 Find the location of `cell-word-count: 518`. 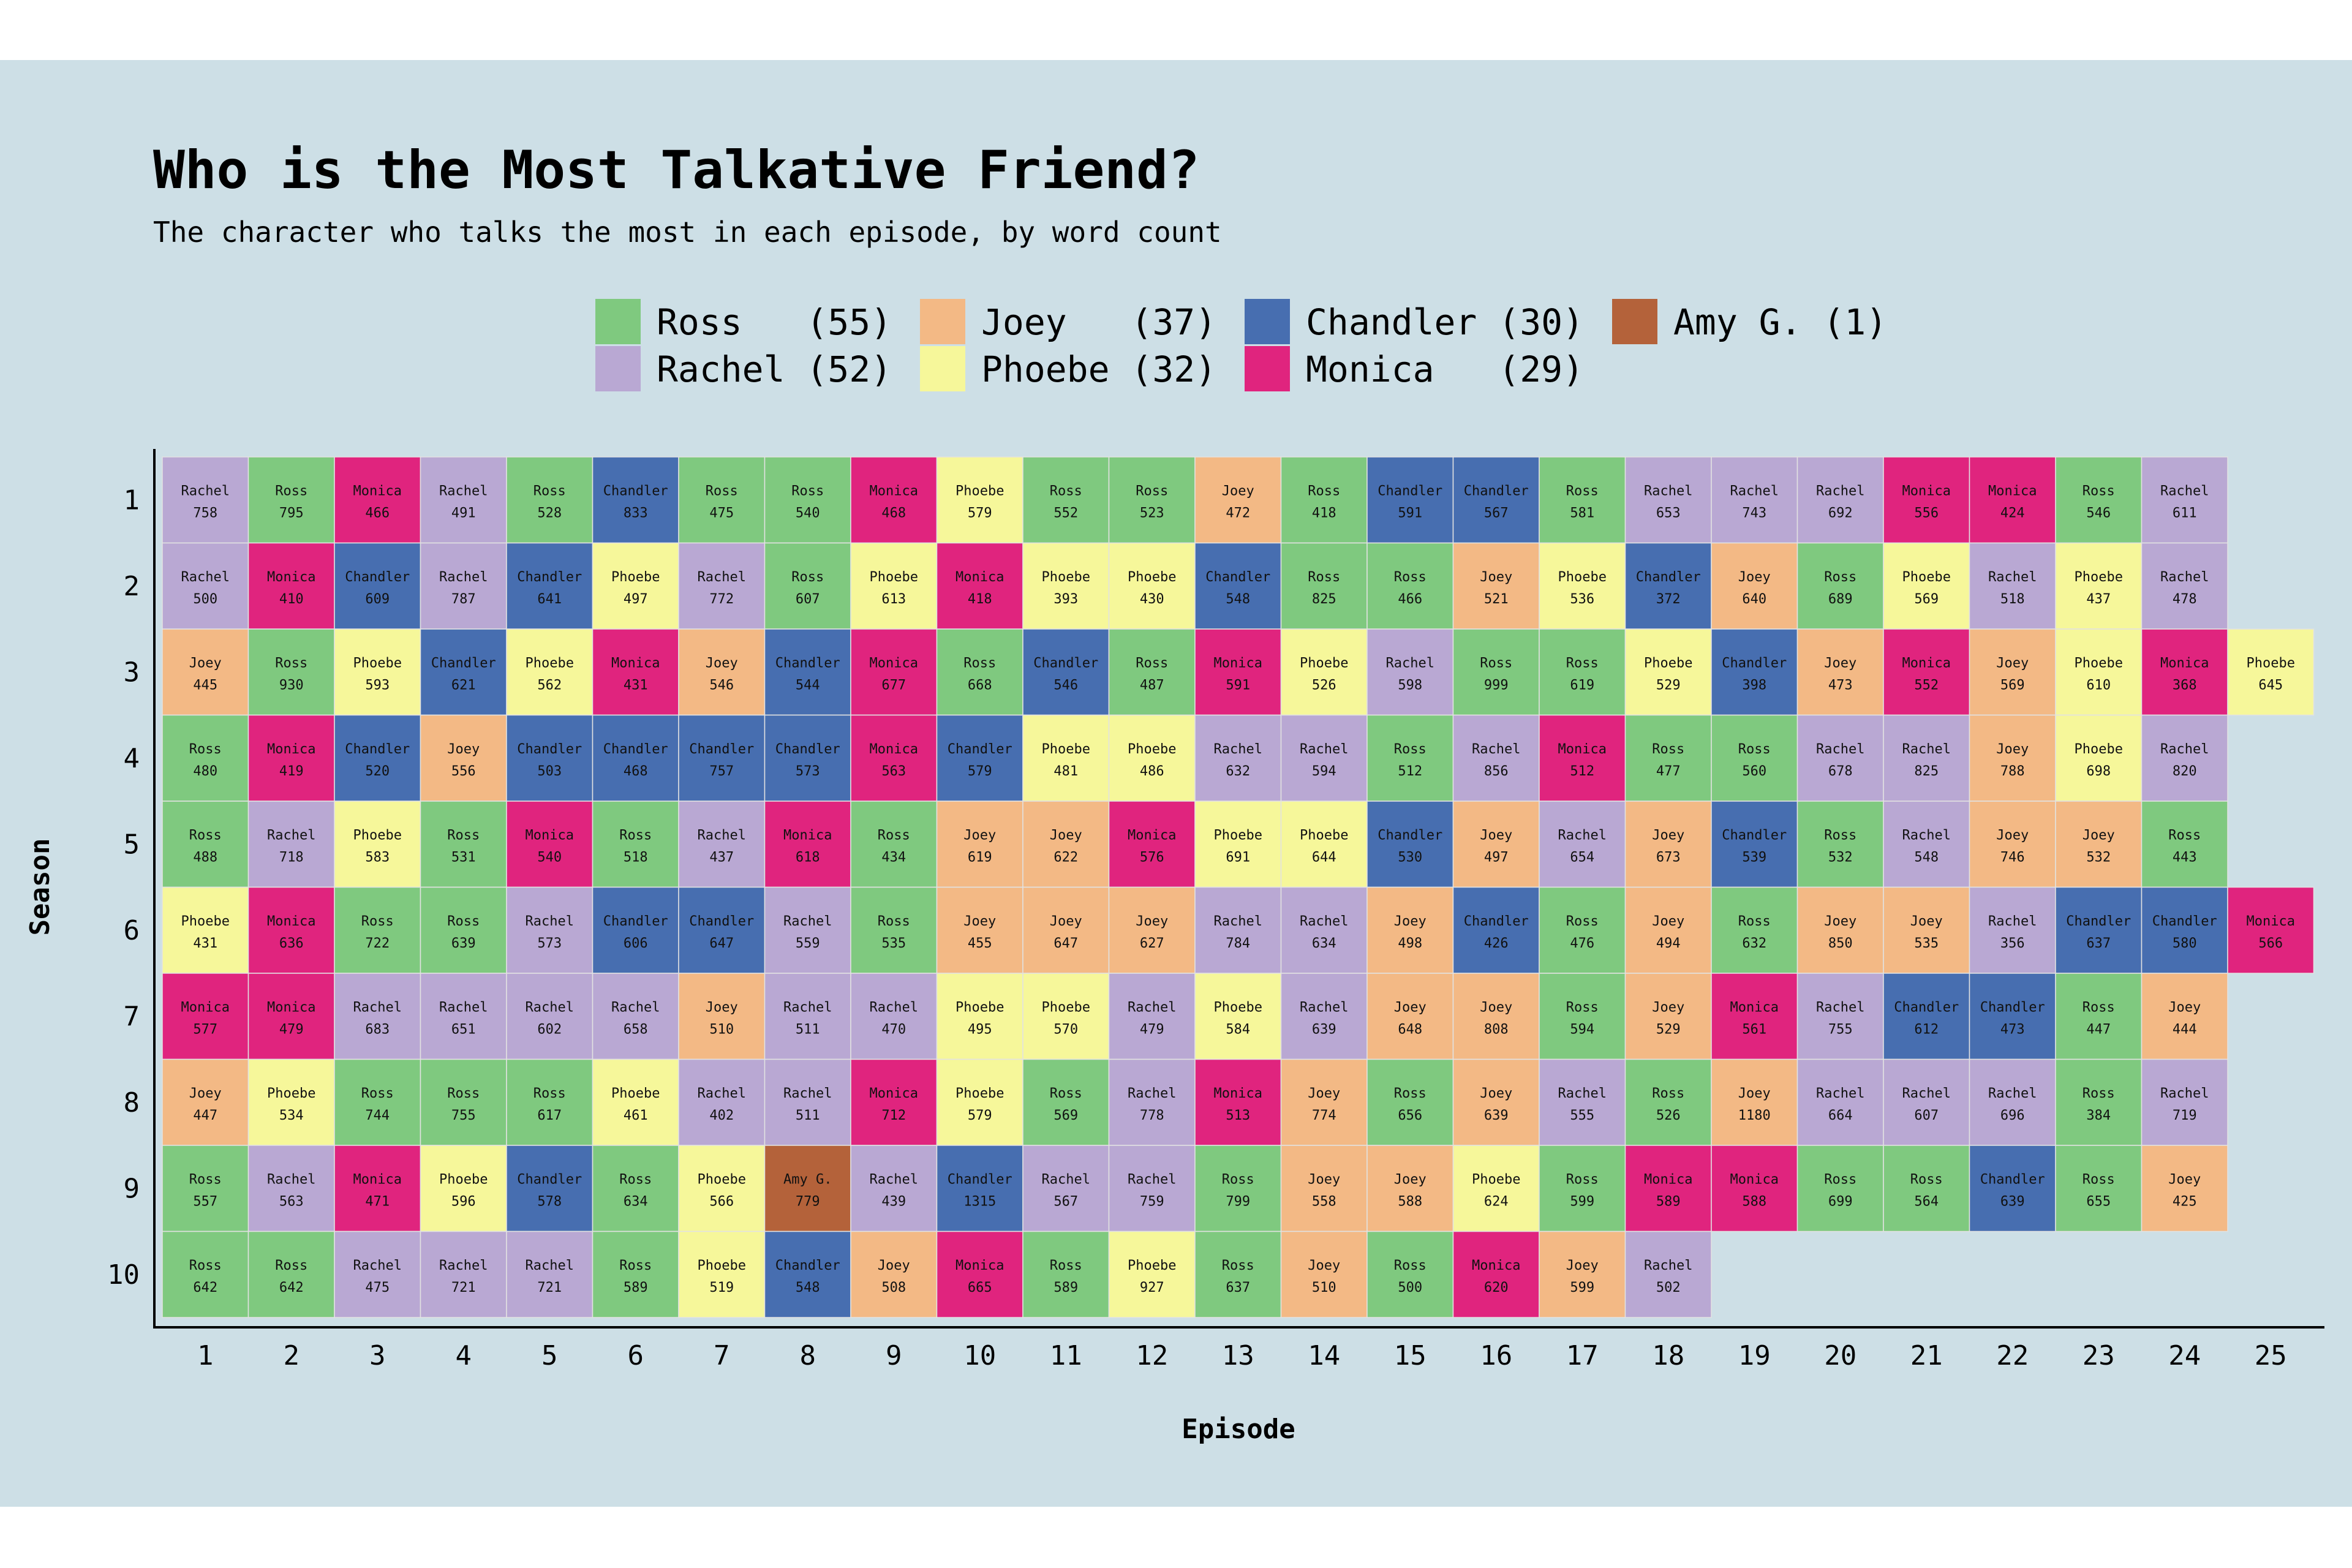

cell-word-count: 518 is located at coordinates (2013, 600).